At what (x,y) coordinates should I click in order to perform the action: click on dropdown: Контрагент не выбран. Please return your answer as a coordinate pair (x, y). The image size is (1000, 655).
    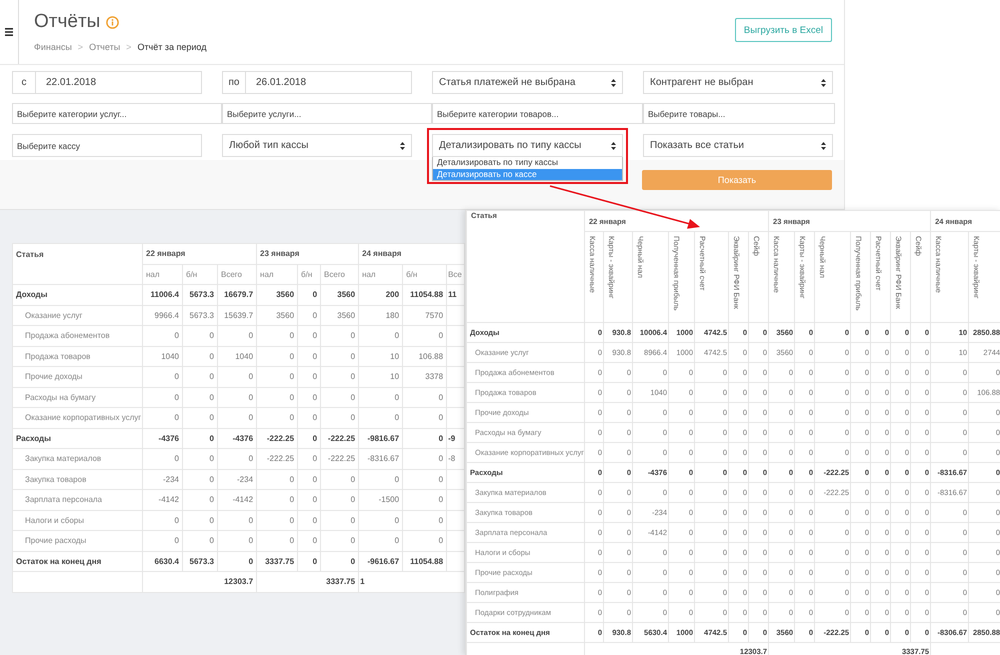
    Looking at the image, I should click on (738, 82).